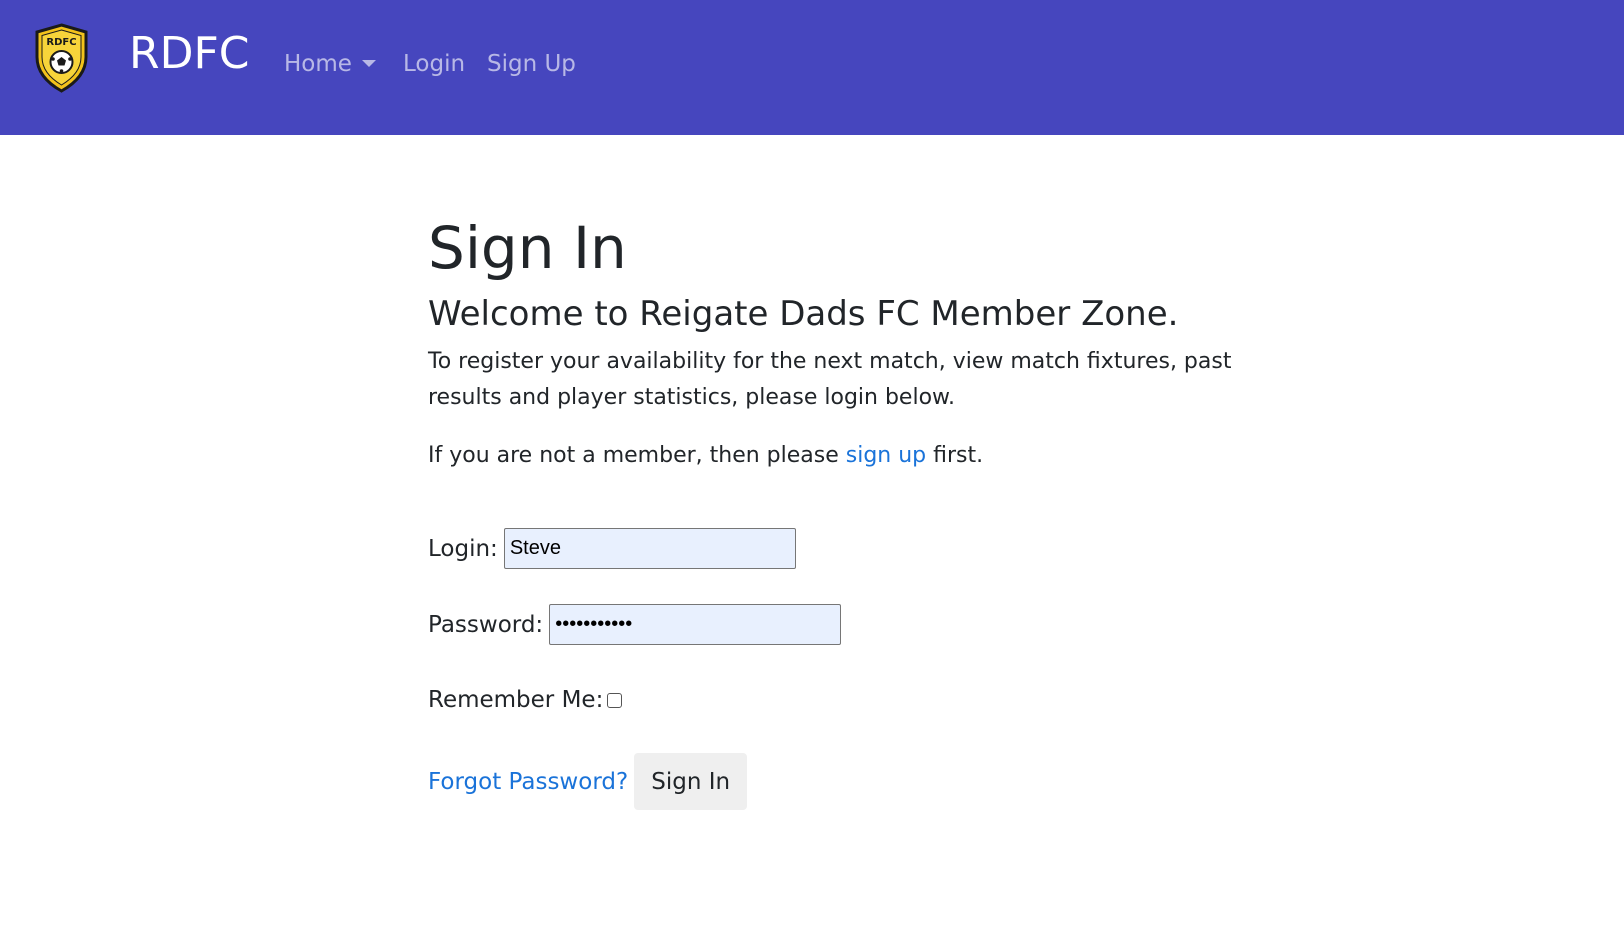 This screenshot has width=1624, height=931. Describe the element at coordinates (434, 64) in the screenshot. I see `nav-login-link: Login` at that location.